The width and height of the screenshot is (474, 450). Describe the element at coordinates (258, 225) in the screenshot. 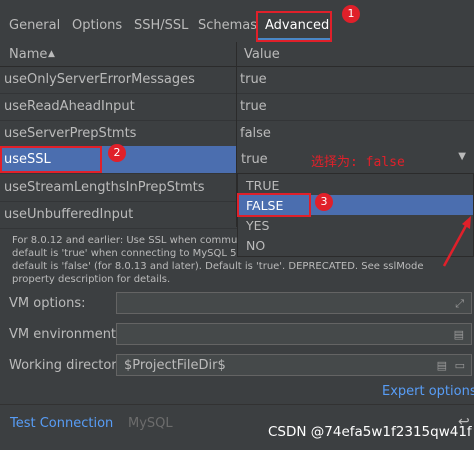

I see `option-label: YES` at that location.